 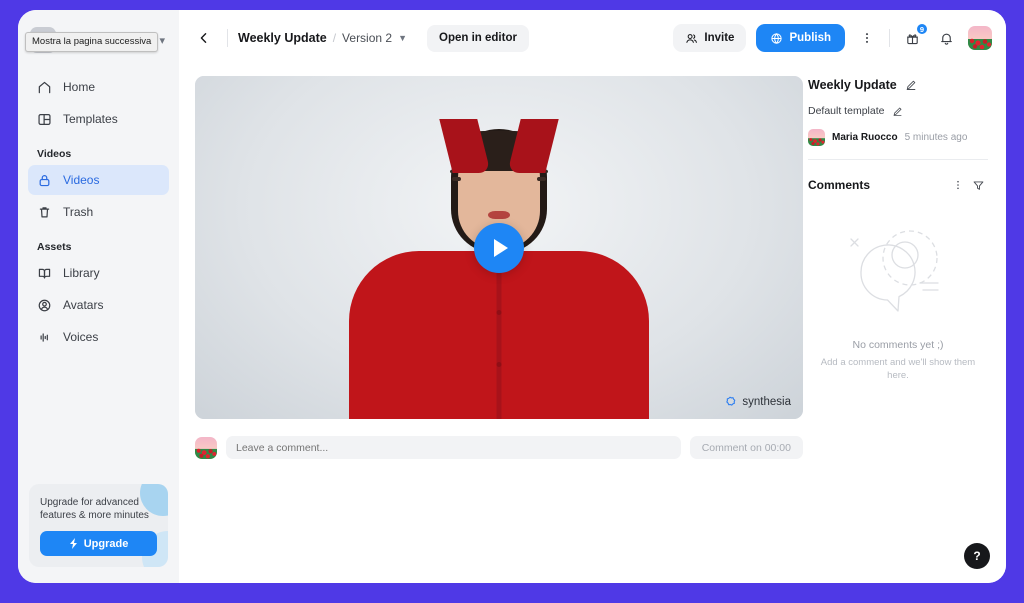 What do you see at coordinates (78, 212) in the screenshot?
I see `sidebar-item-label: Trash` at bounding box center [78, 212].